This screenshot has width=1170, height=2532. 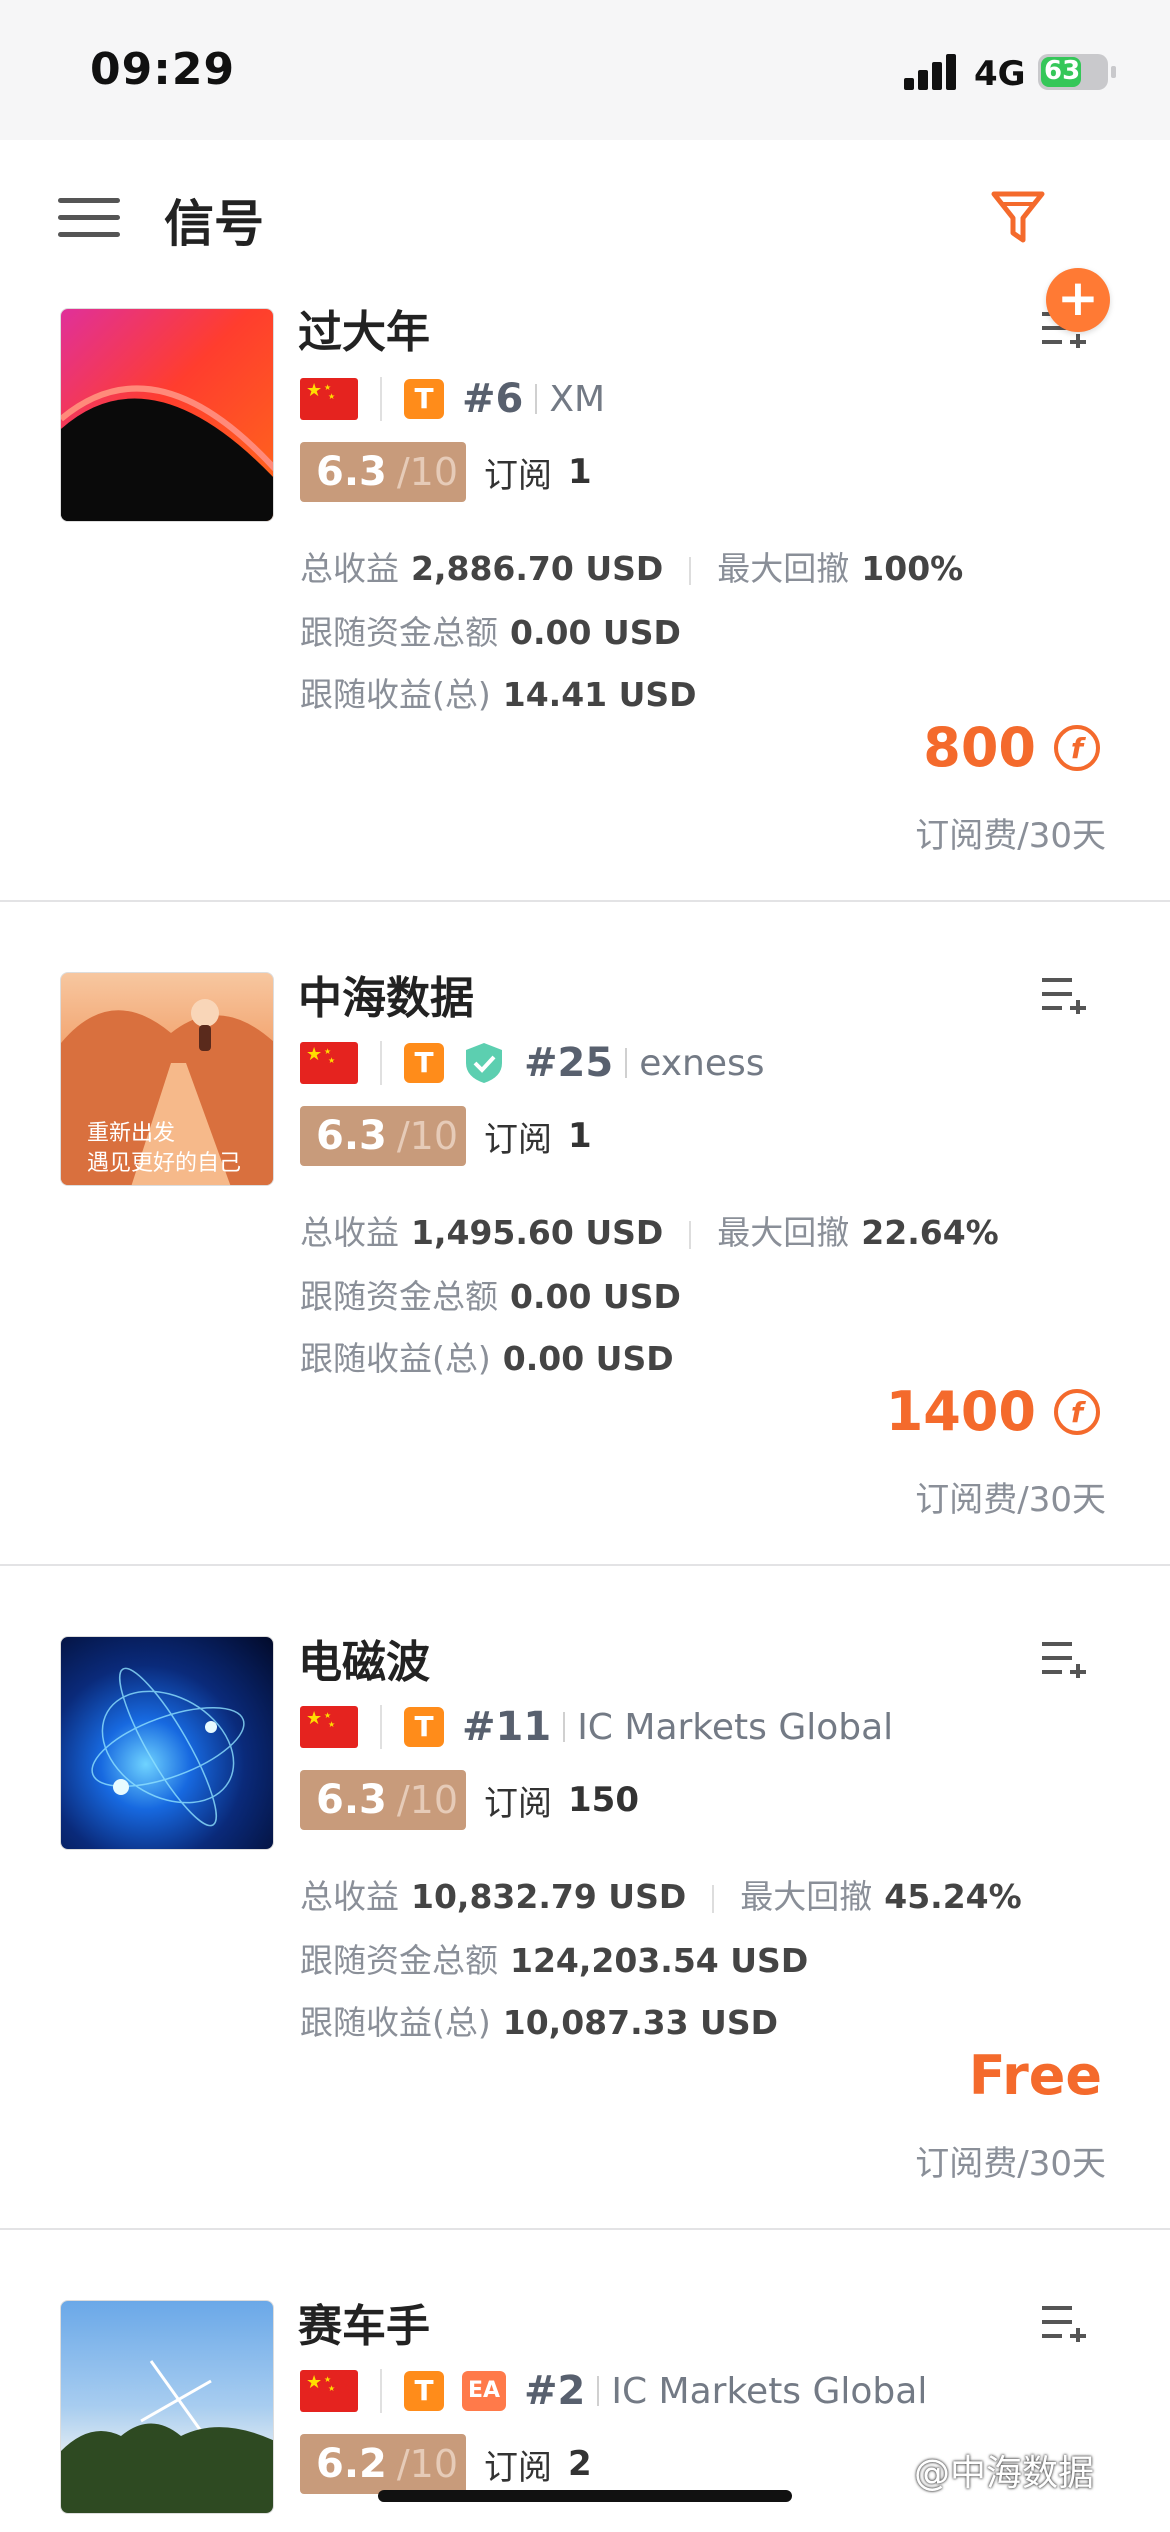 What do you see at coordinates (484, 1063) in the screenshot?
I see `verified-shield-icon` at bounding box center [484, 1063].